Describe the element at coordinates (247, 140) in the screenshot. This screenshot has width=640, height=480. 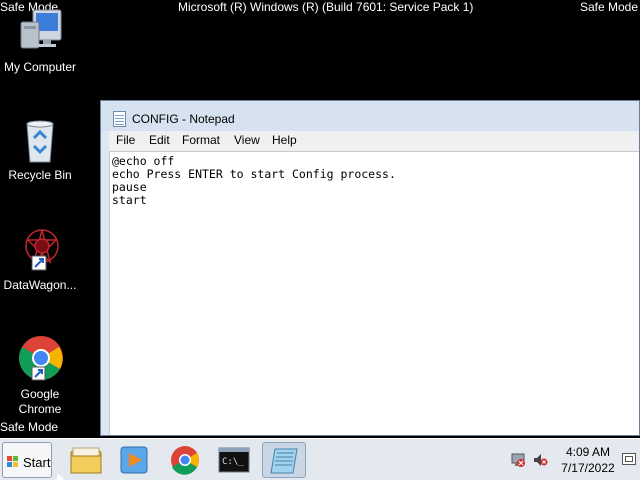
I see `menu-view: View` at that location.